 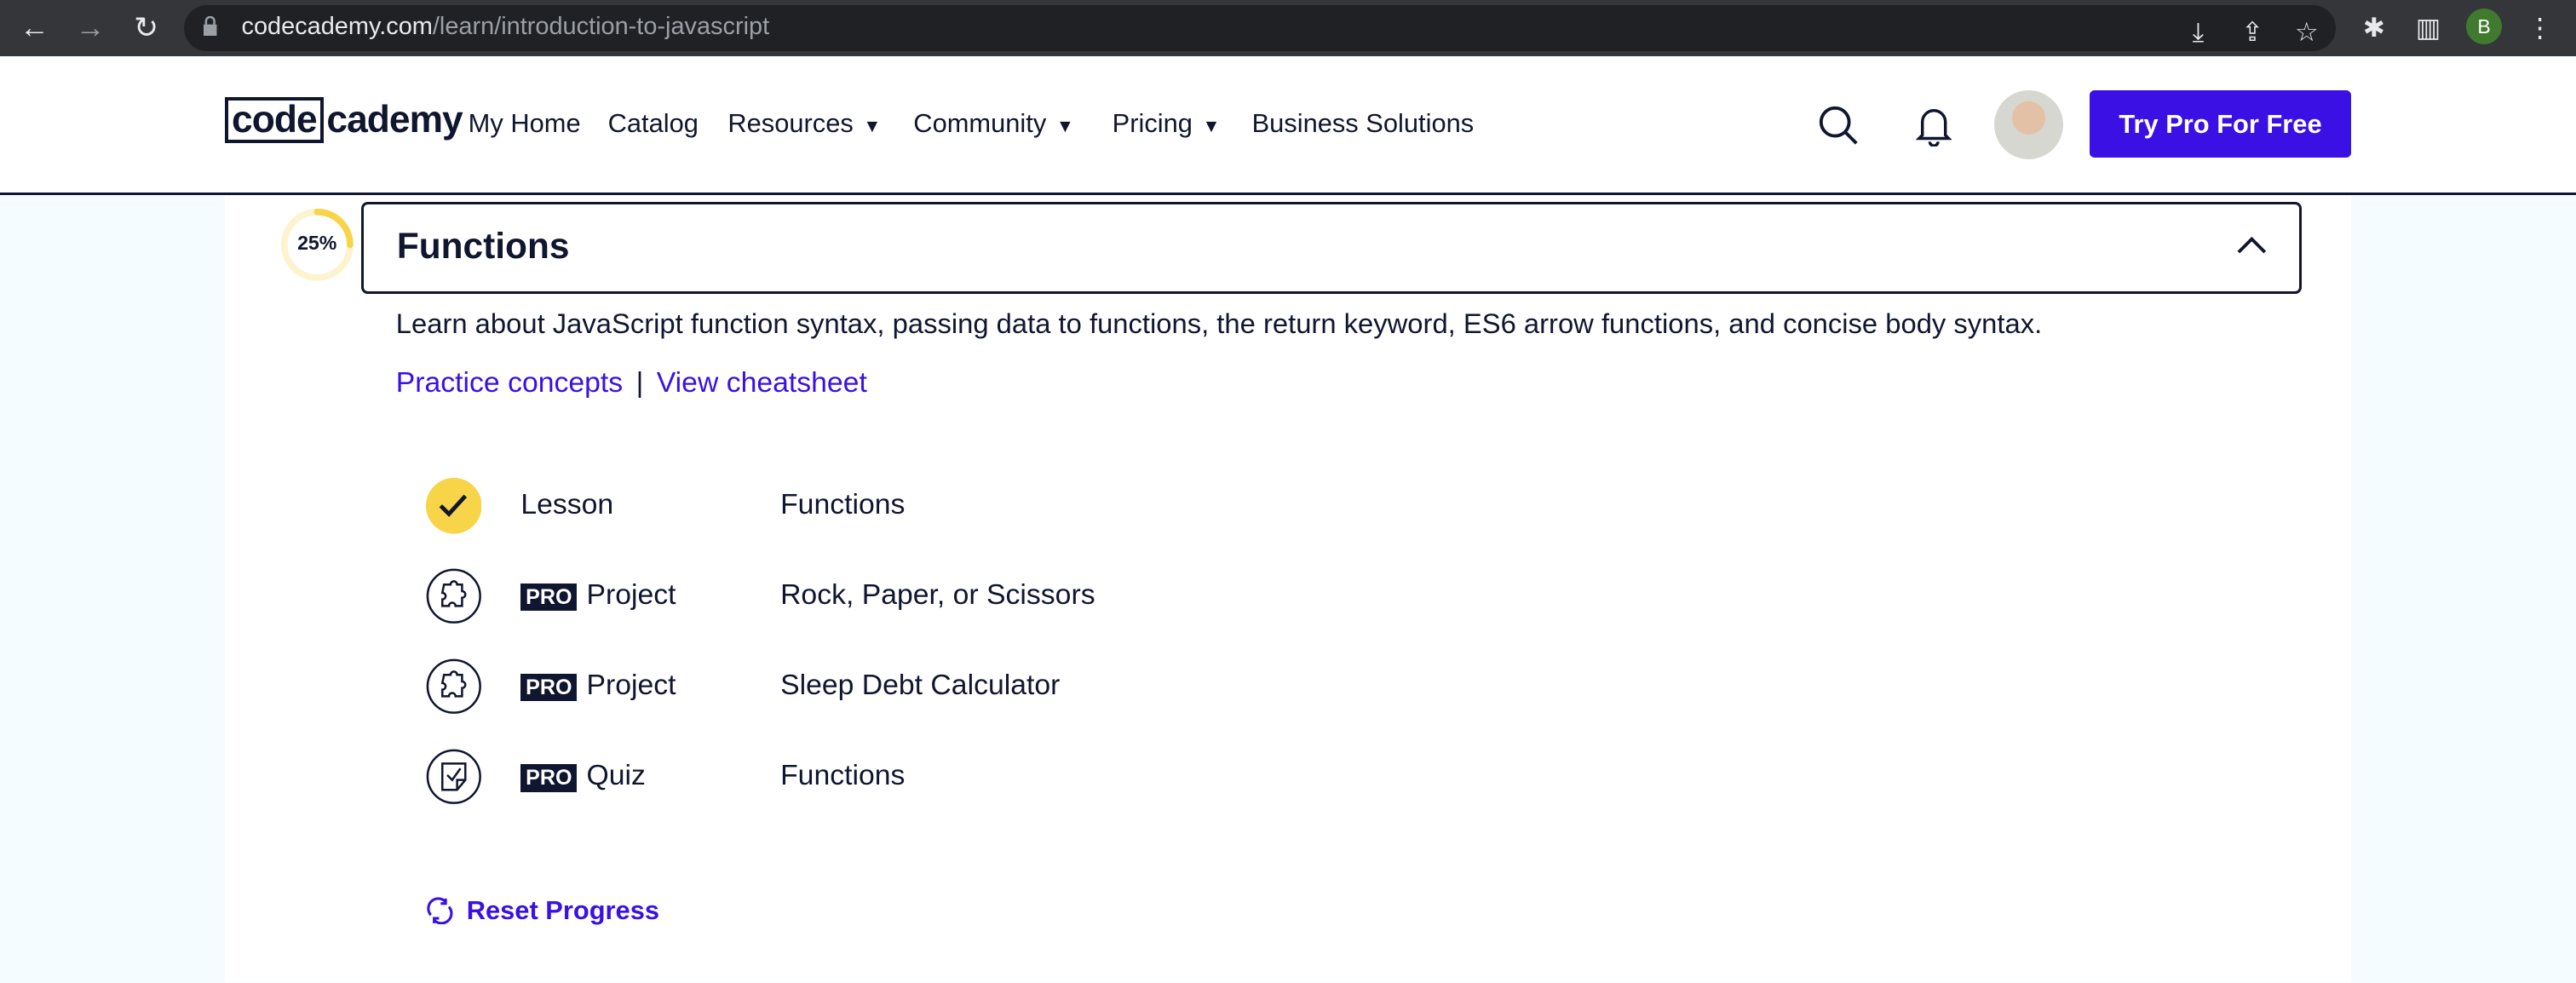 What do you see at coordinates (921, 684) in the screenshot?
I see `item-title: Sleep Debt Calculator` at bounding box center [921, 684].